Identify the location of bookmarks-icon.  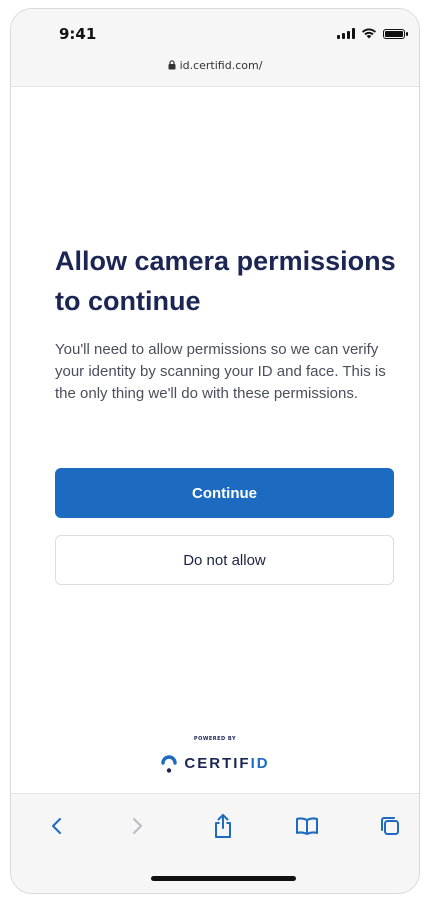
(307, 826).